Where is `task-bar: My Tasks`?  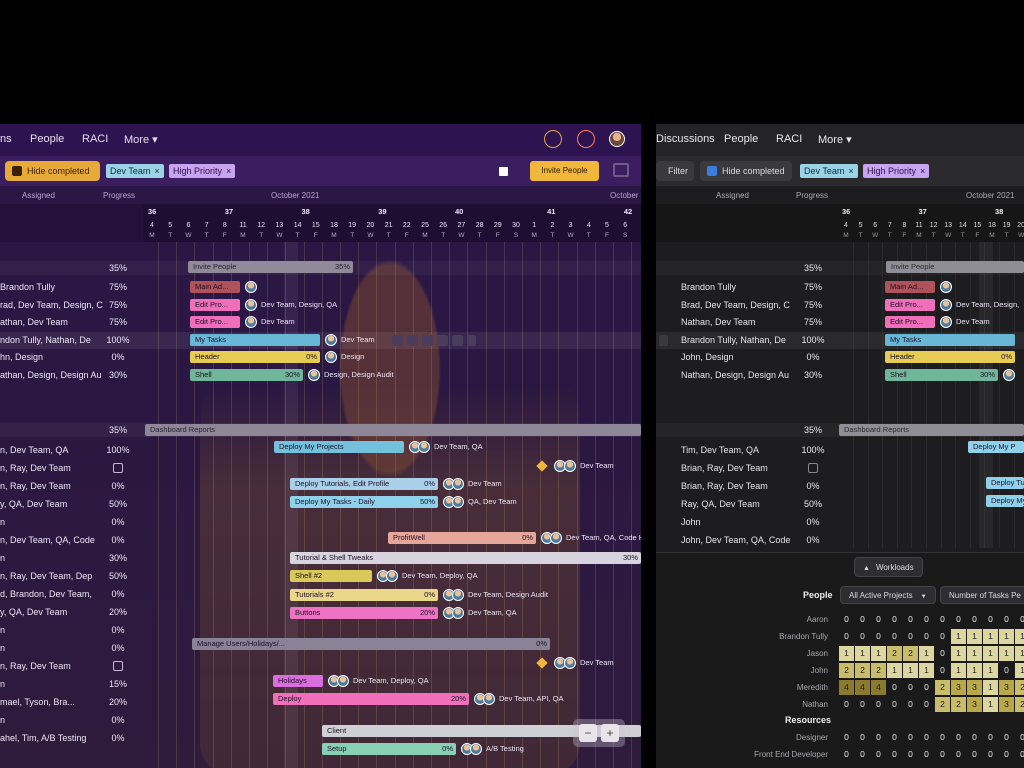 task-bar: My Tasks is located at coordinates (255, 340).